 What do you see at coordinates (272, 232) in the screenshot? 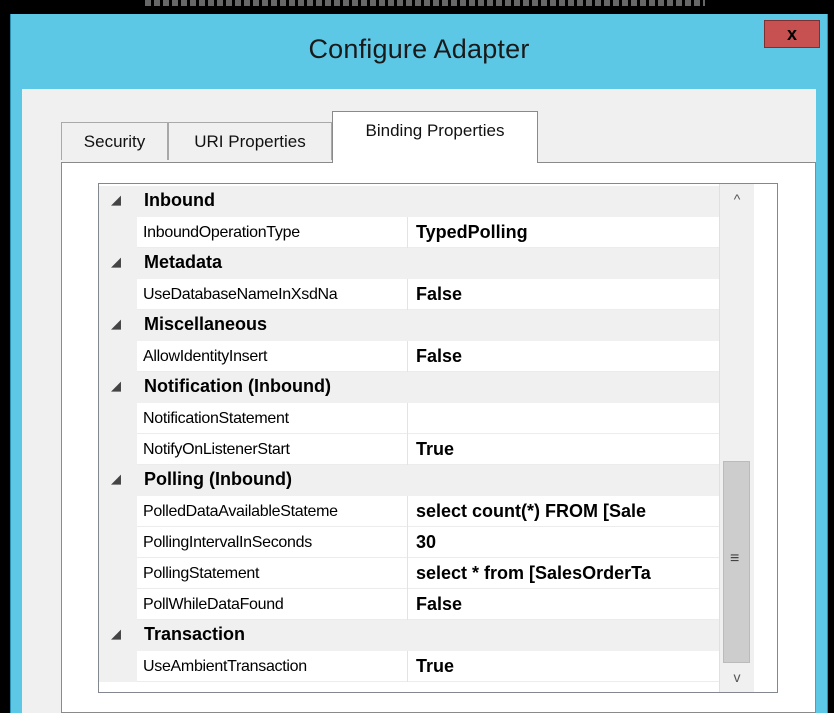
I see `property-name: InboundOperationType` at bounding box center [272, 232].